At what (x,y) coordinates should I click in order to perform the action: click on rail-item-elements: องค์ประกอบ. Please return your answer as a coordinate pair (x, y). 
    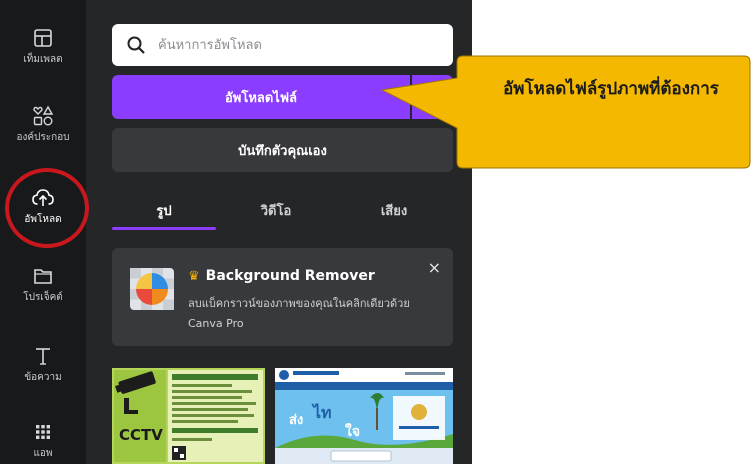
    Looking at the image, I should click on (43, 124).